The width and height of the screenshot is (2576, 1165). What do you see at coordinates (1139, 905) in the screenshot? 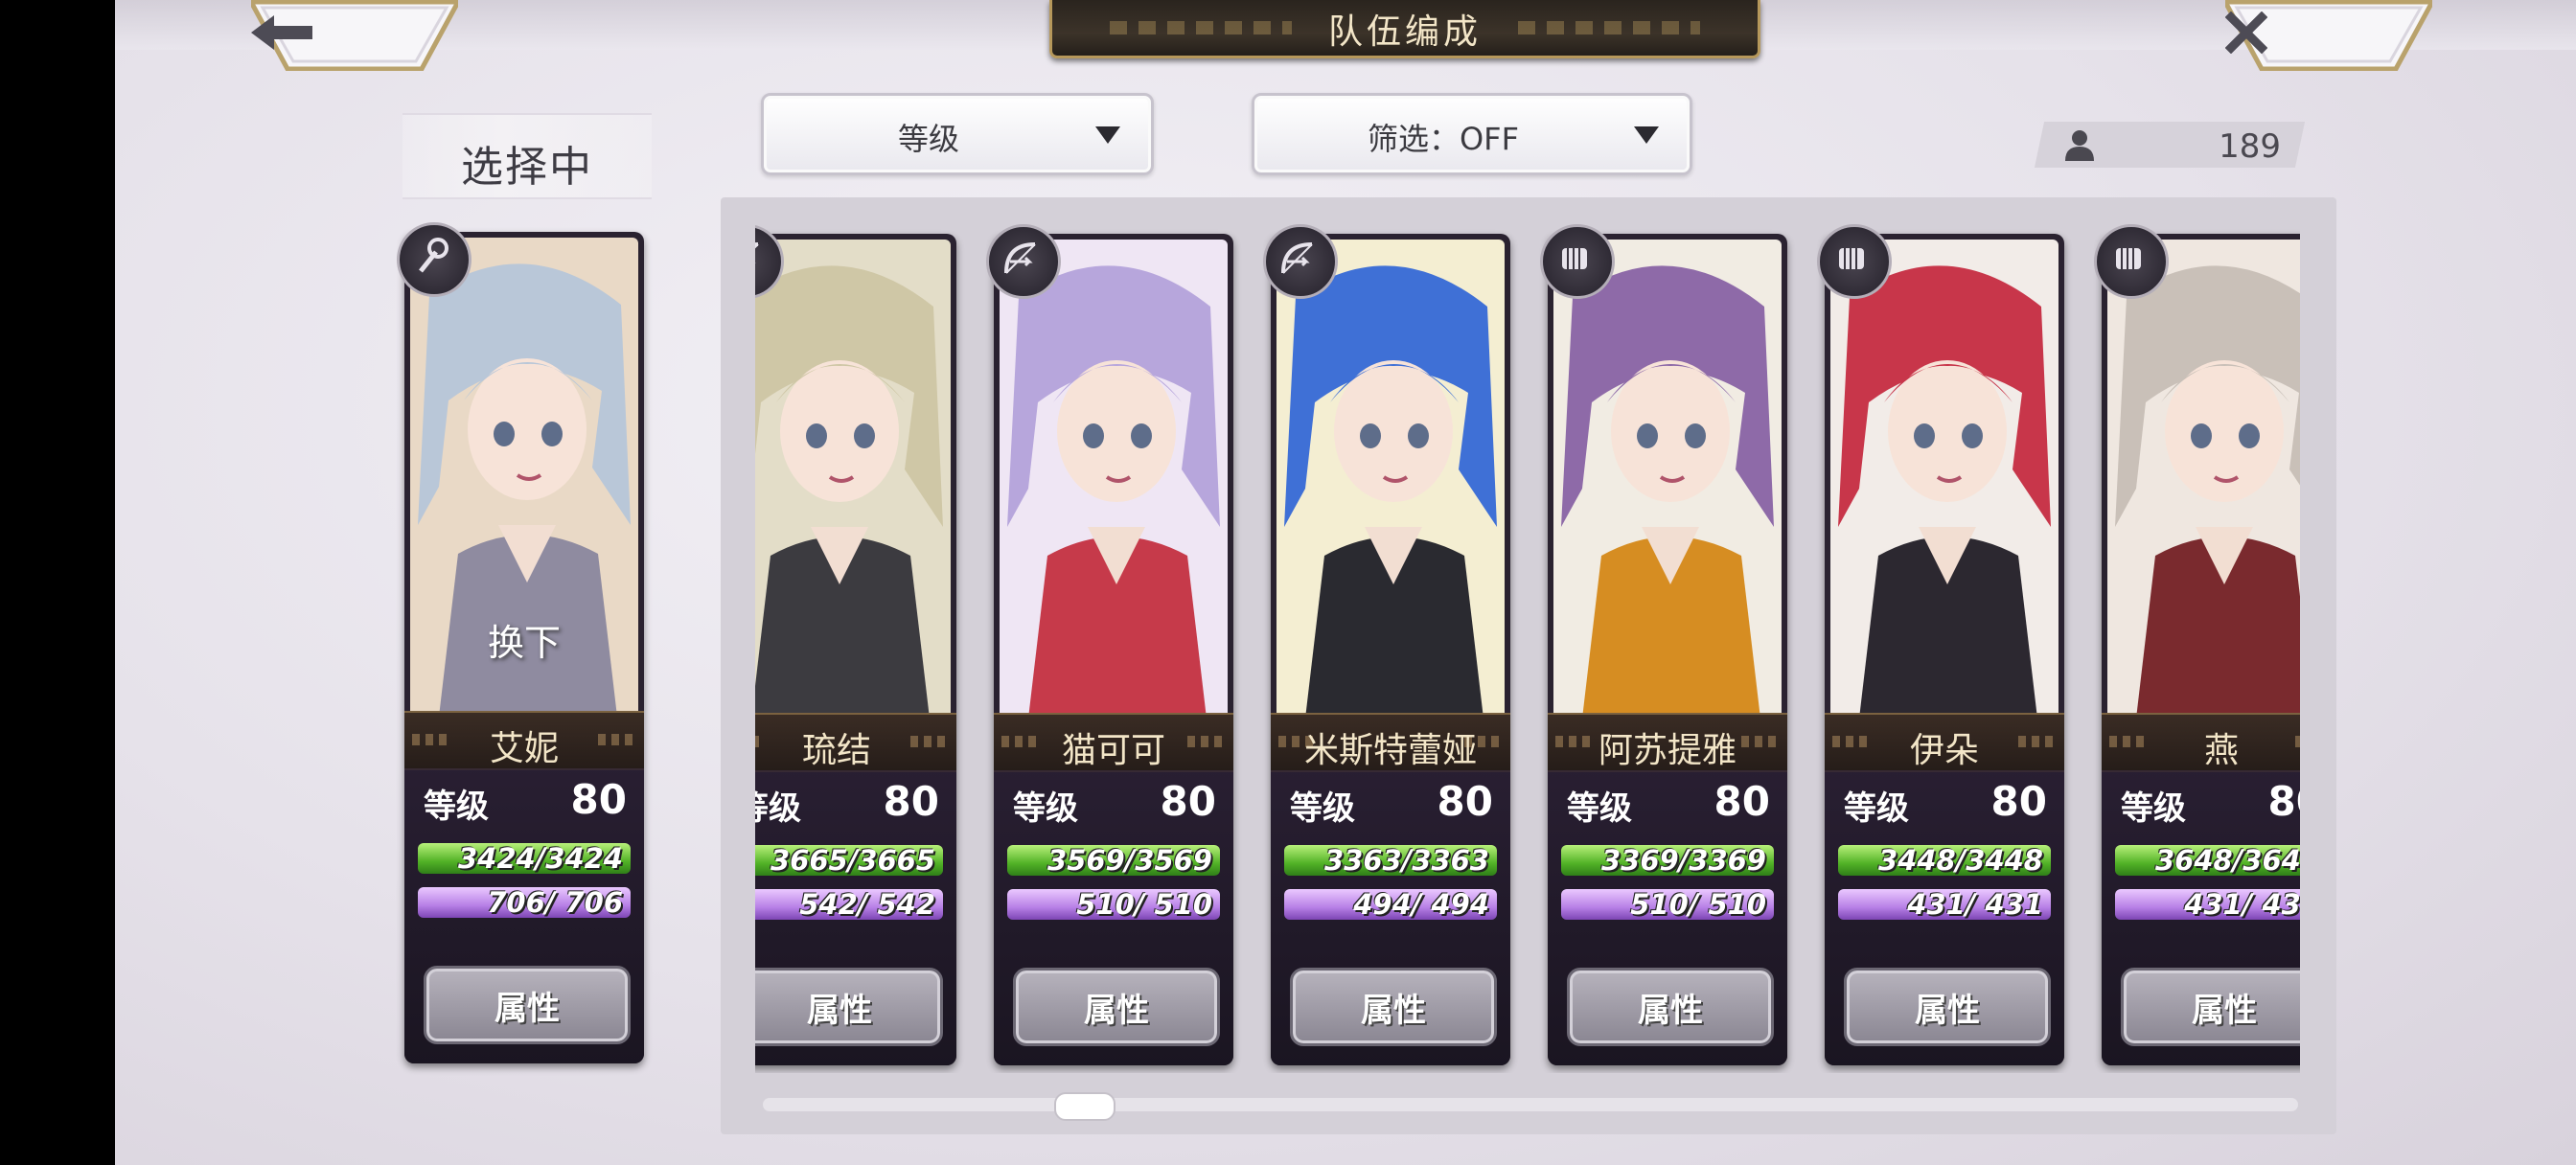
I see `mp-text: 510/ 510` at bounding box center [1139, 905].